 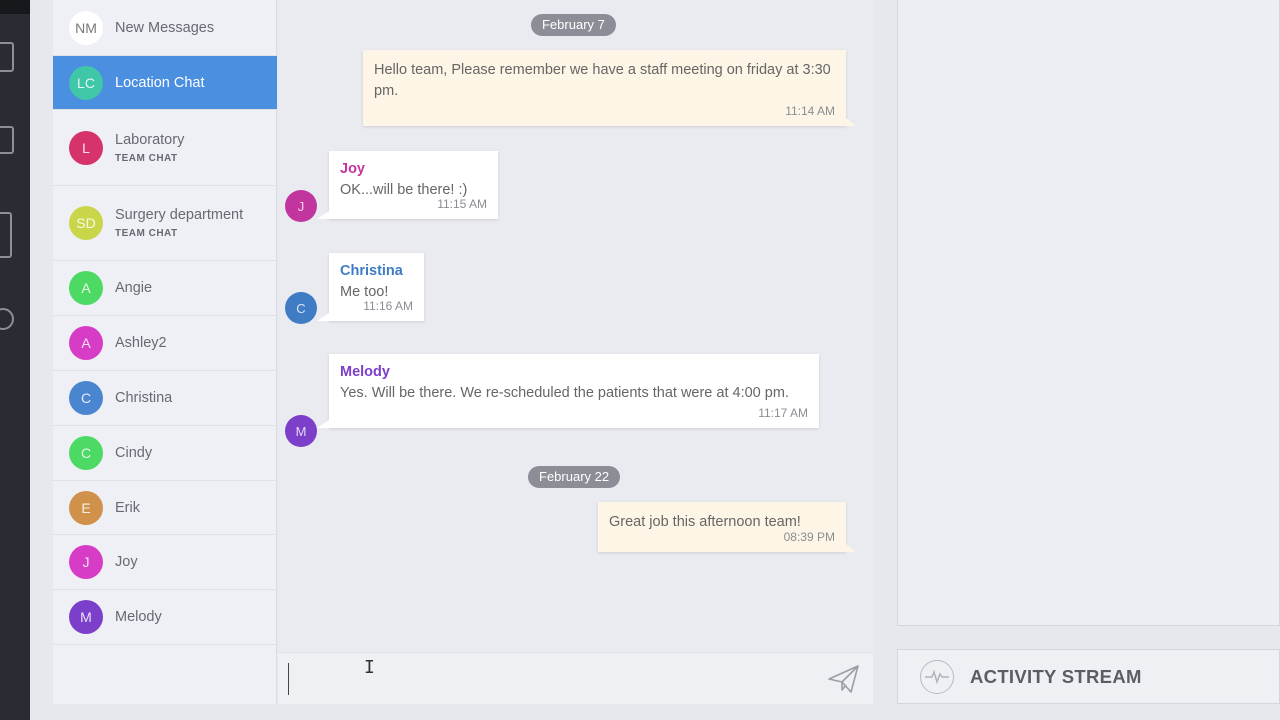 What do you see at coordinates (810, 111) in the screenshot?
I see `message-time: 11:14 AM` at bounding box center [810, 111].